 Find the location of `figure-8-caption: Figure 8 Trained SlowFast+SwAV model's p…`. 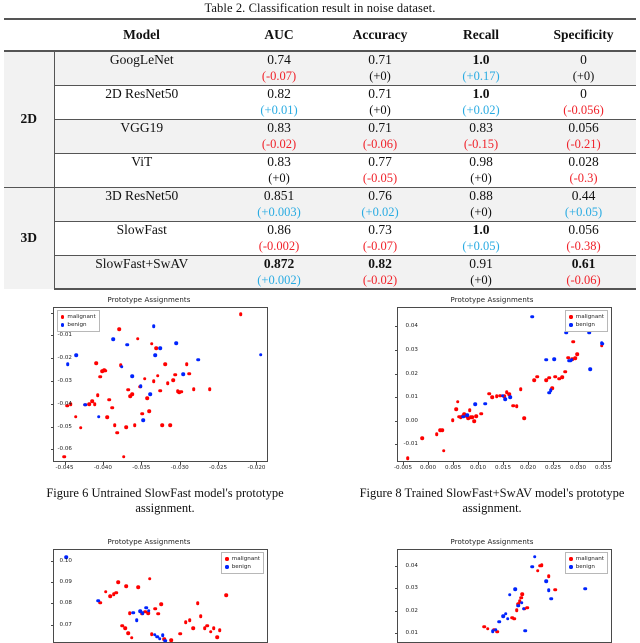

figure-8-caption: Figure 8 Trained SlowFast+SwAV model's p… is located at coordinates (492, 500).